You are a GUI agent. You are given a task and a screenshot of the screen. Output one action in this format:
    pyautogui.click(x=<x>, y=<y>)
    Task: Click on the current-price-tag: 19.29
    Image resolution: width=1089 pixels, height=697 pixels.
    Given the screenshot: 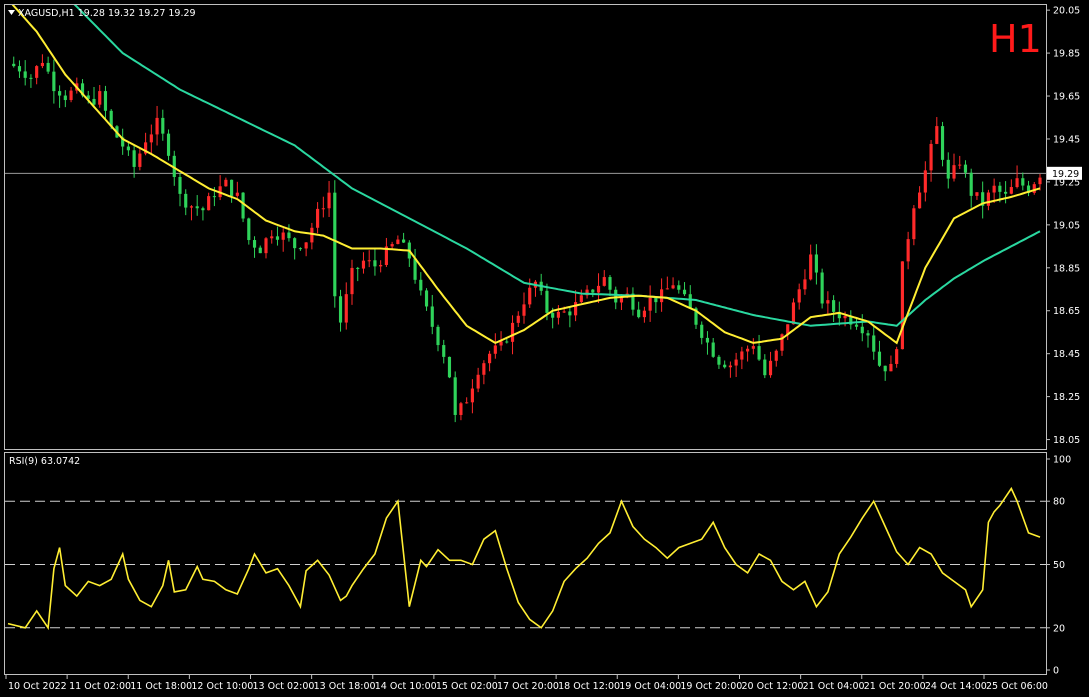 What is the action you would take?
    pyautogui.click(x=1064, y=173)
    